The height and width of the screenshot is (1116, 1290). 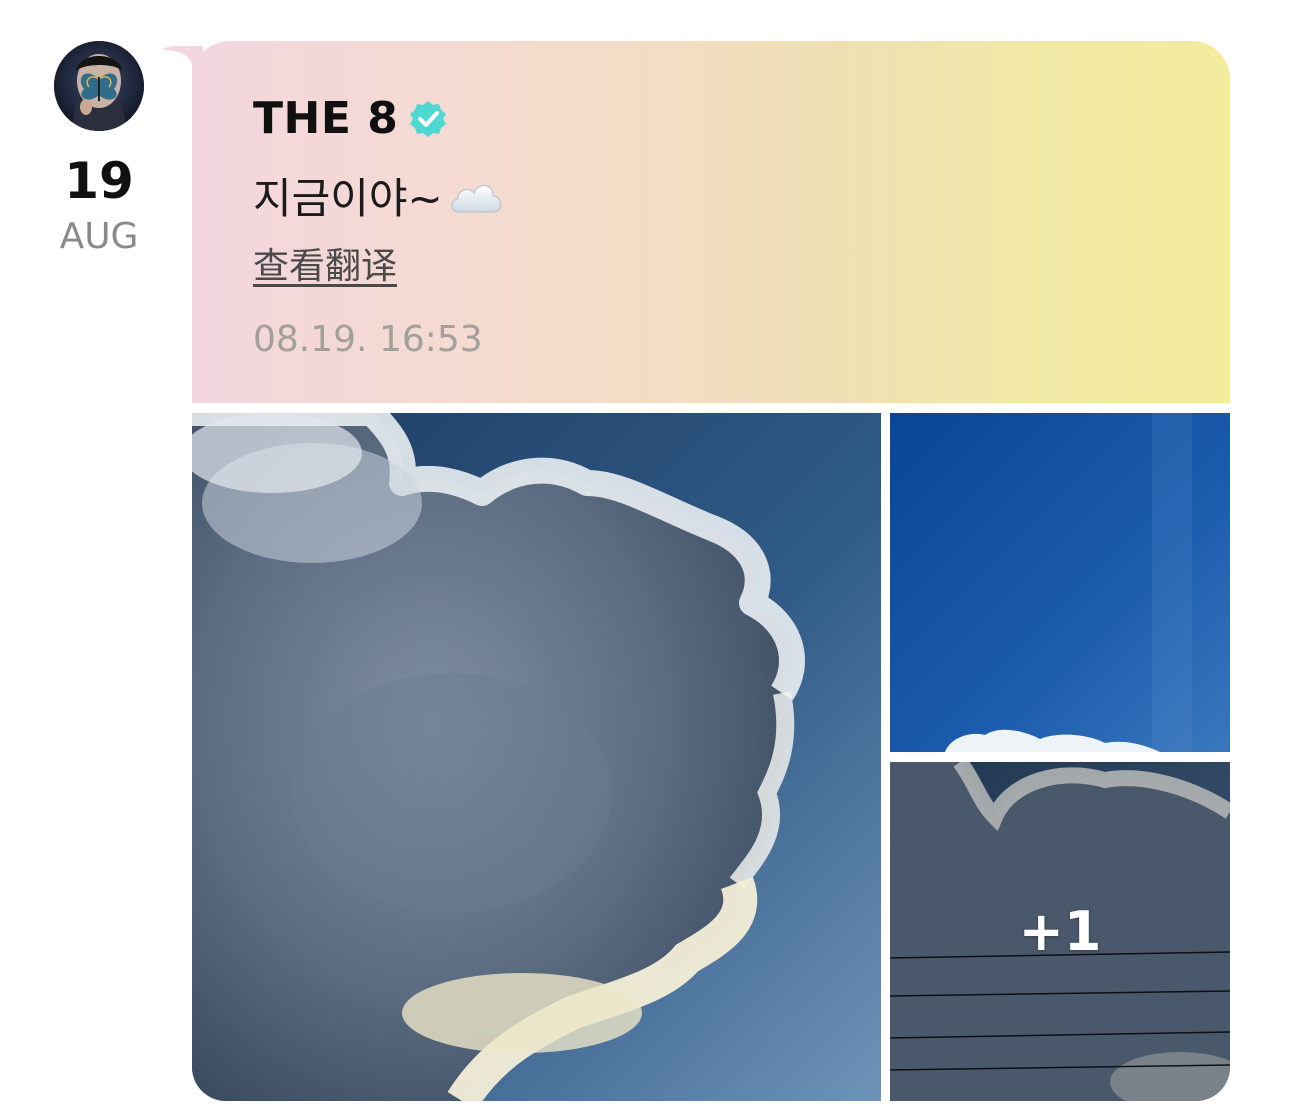 I want to click on photo-3: +1, so click(x=1060, y=931).